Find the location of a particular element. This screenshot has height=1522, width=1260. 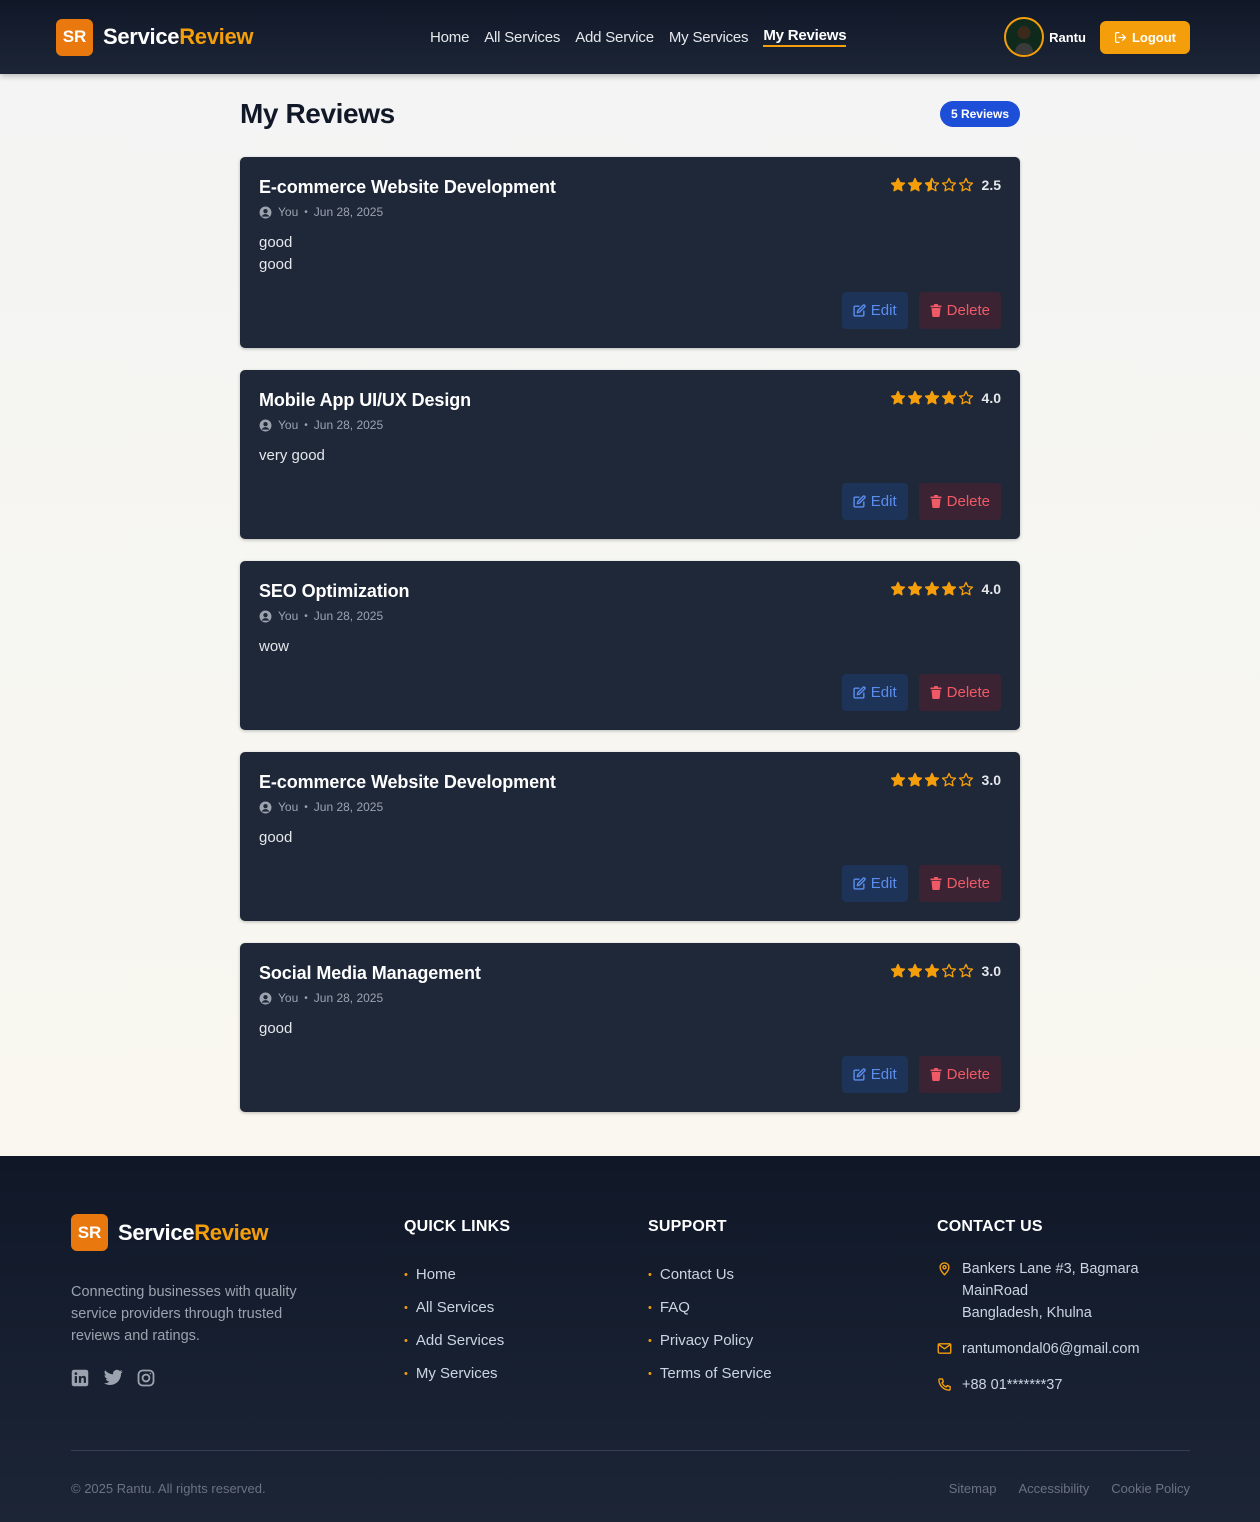

user-name: Rantu is located at coordinates (1067, 37).